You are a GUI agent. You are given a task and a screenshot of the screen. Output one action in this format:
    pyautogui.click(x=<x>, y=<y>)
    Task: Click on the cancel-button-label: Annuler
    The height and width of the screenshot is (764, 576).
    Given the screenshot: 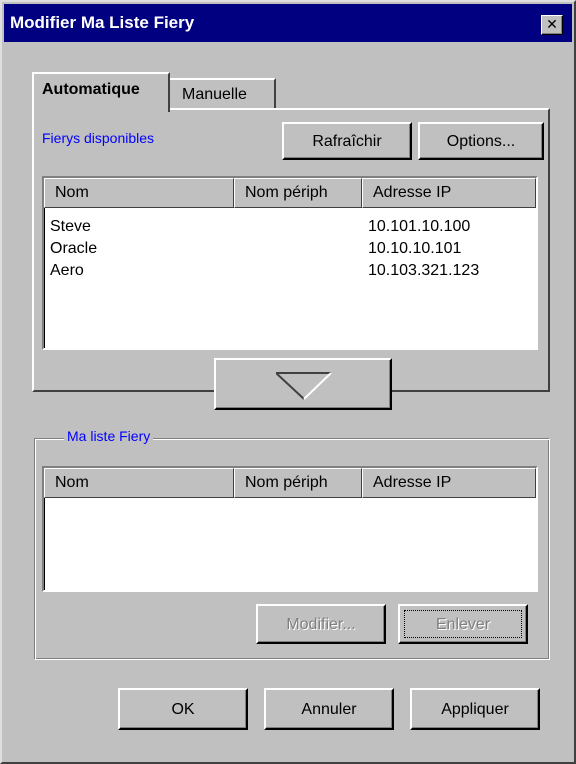 What is the action you would take?
    pyautogui.click(x=329, y=709)
    